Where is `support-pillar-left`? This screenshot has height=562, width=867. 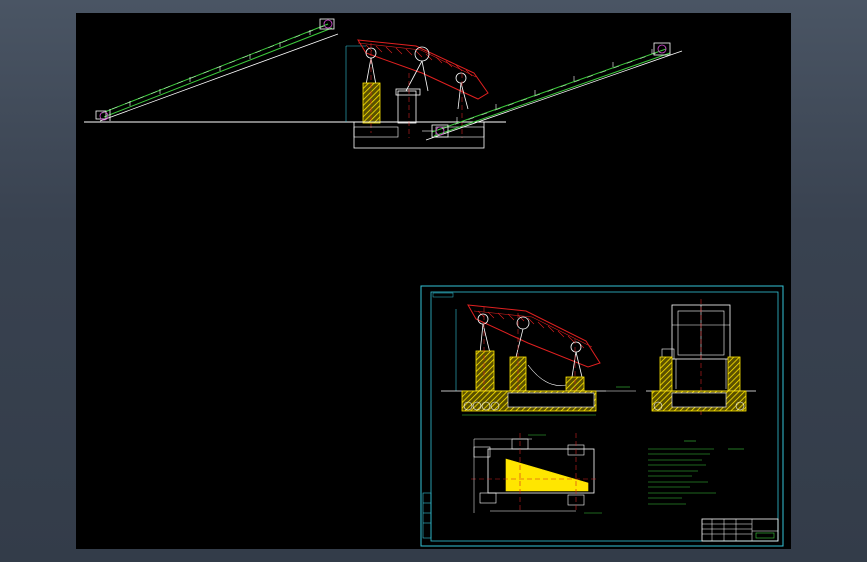 support-pillar-left is located at coordinates (371, 103).